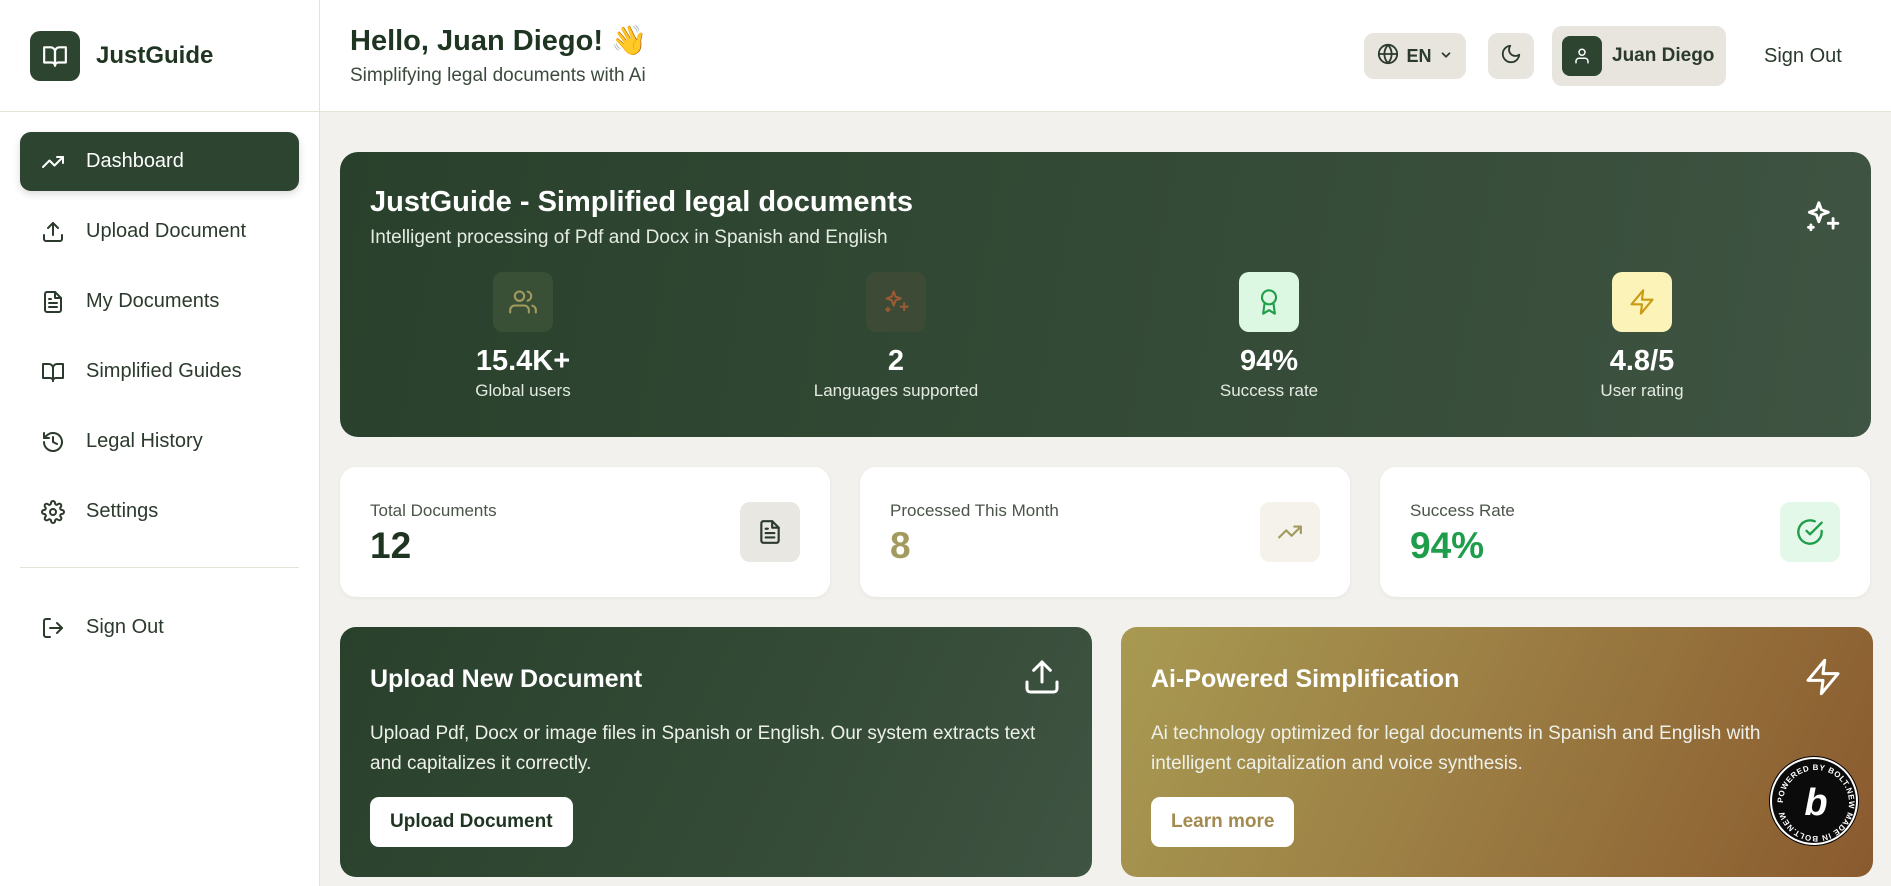  Describe the element at coordinates (1269, 390) in the screenshot. I see `stat-label: Success rate` at that location.